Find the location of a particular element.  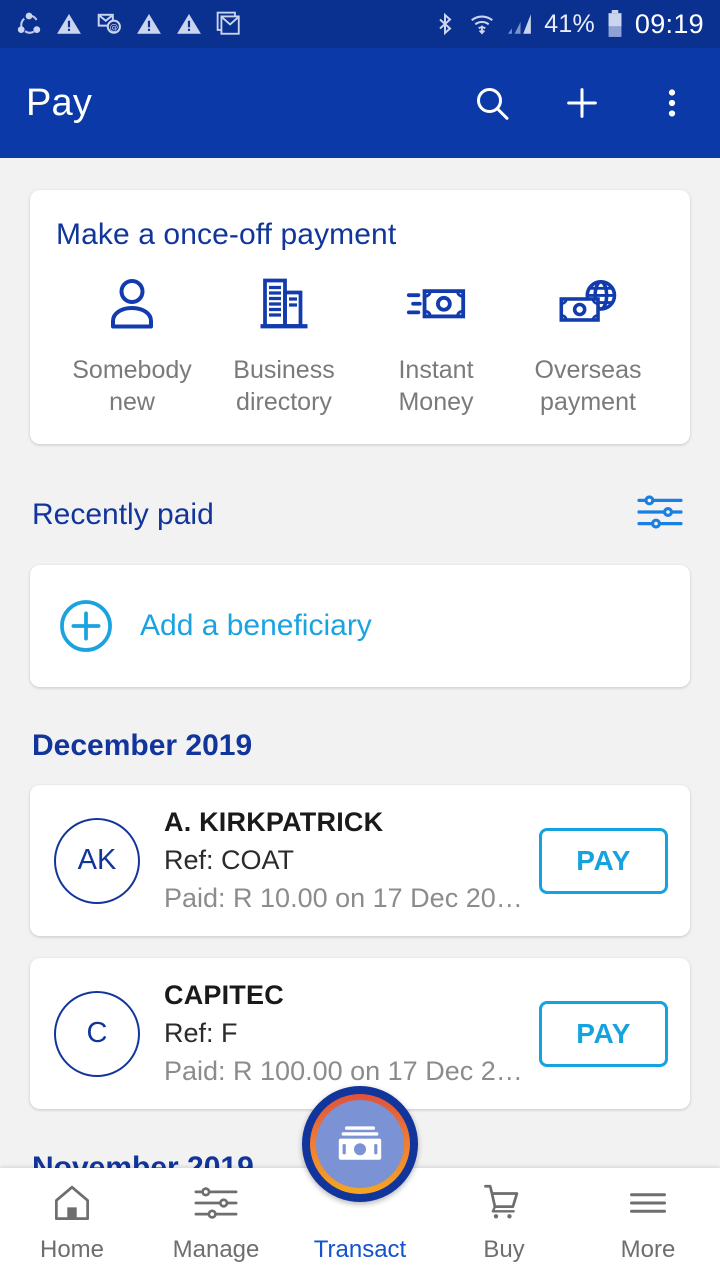

option-label-line1: Overseas is located at coordinates (588, 370).